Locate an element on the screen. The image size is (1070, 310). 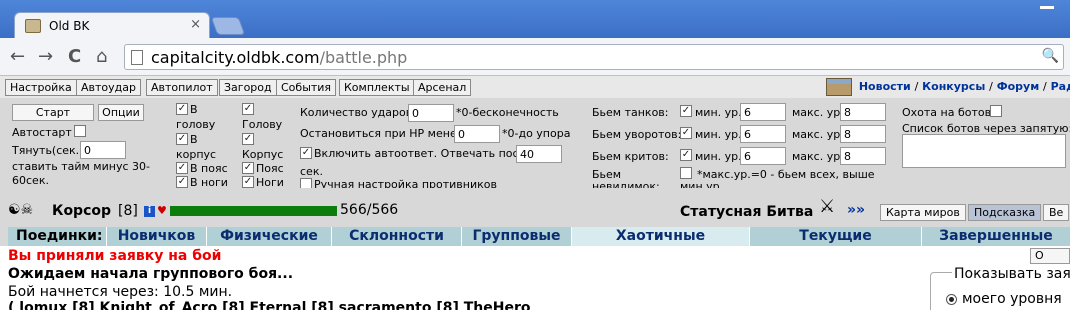
options-button: Опции is located at coordinates (121, 112).